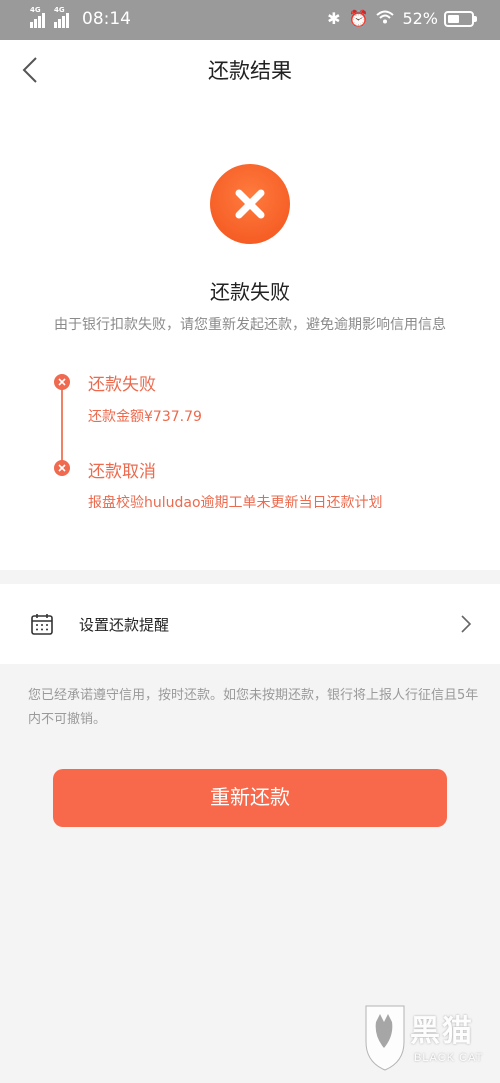  What do you see at coordinates (122, 385) in the screenshot?
I see `timeline-step-title: 还款失败` at bounding box center [122, 385].